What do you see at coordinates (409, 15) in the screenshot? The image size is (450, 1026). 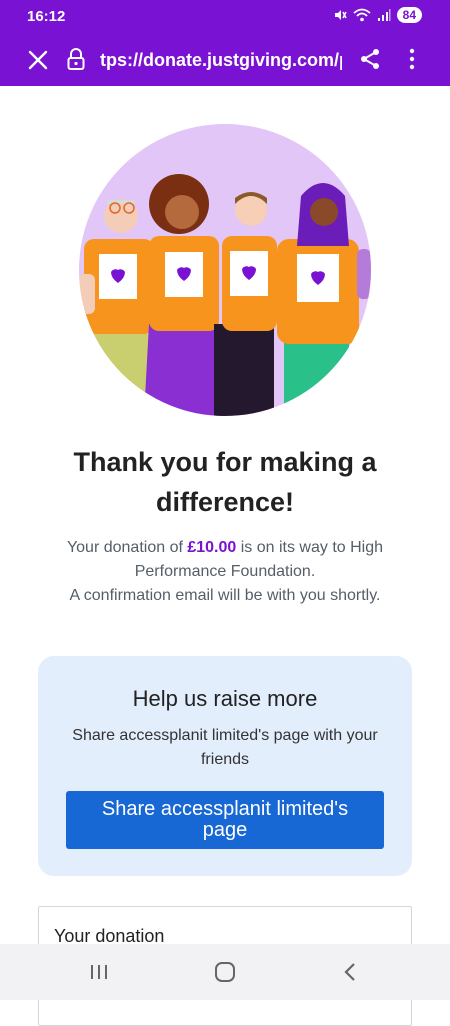 I see `battery-icon: 84` at bounding box center [409, 15].